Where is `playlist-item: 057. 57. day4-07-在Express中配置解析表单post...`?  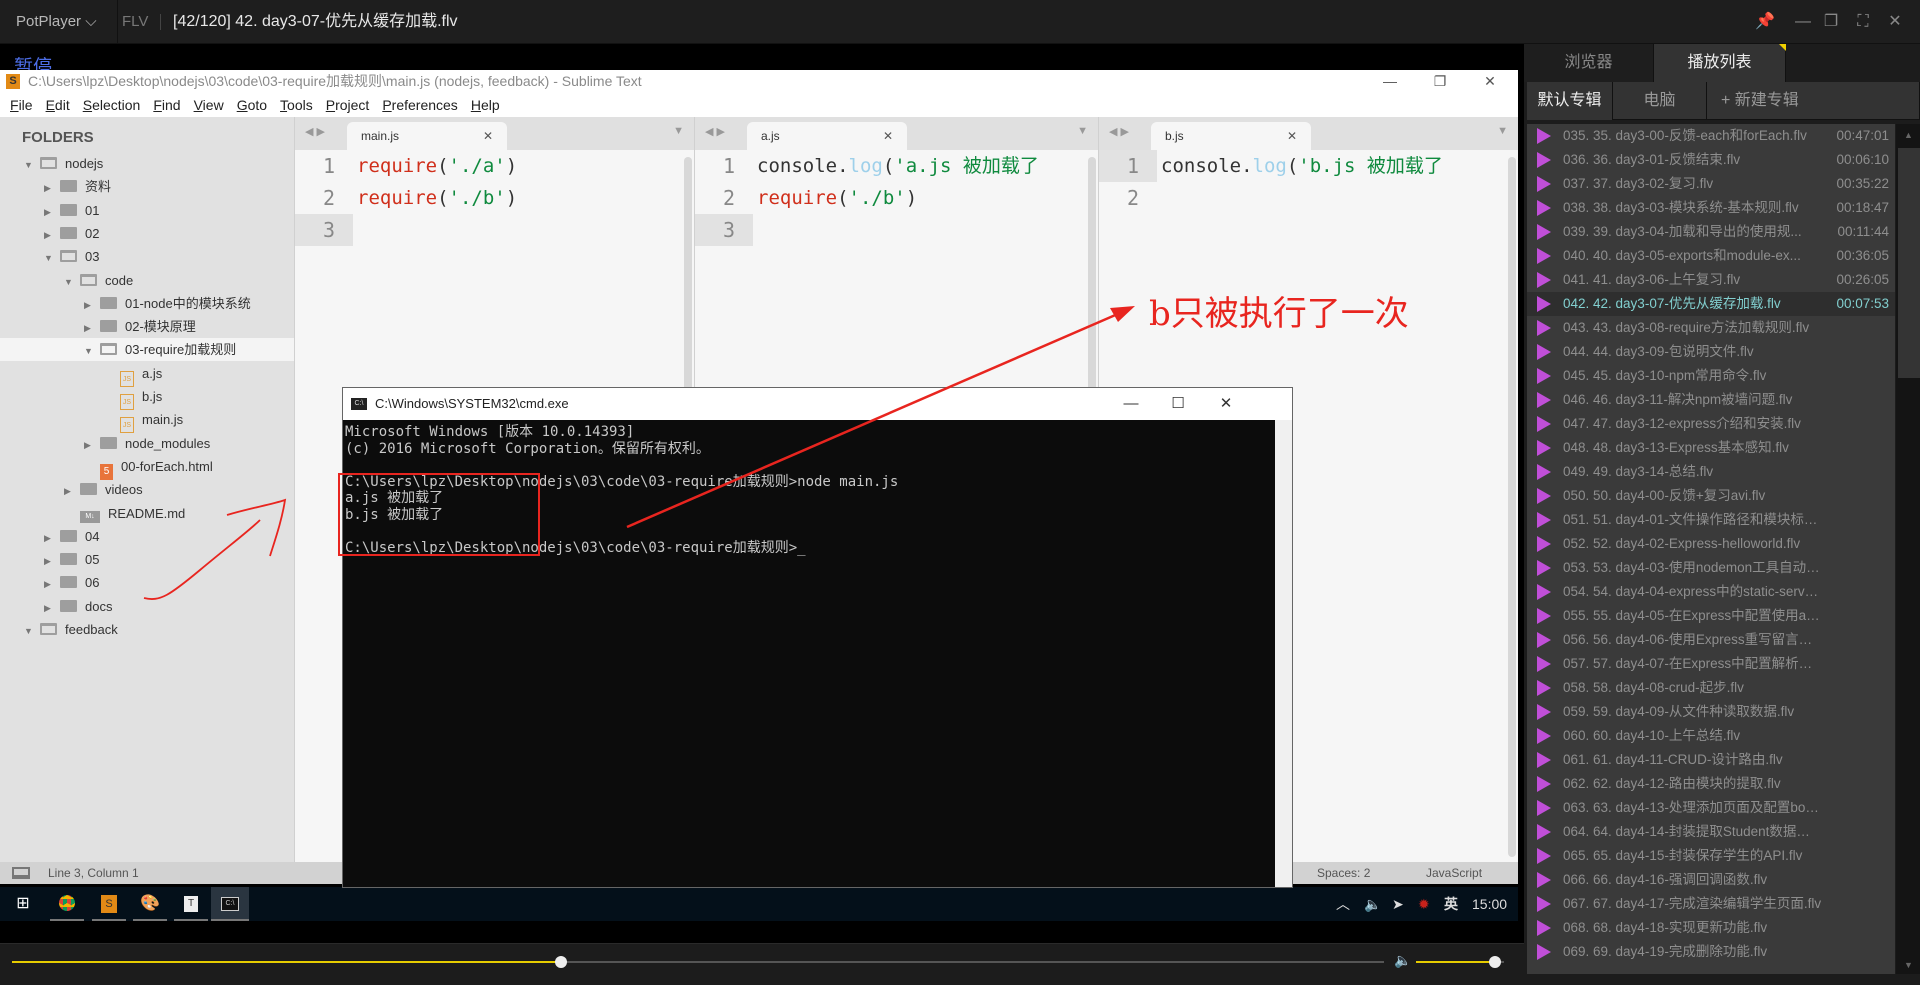 playlist-item: 057. 57. day4-07-在Express中配置解析表单post... is located at coordinates (1711, 664).